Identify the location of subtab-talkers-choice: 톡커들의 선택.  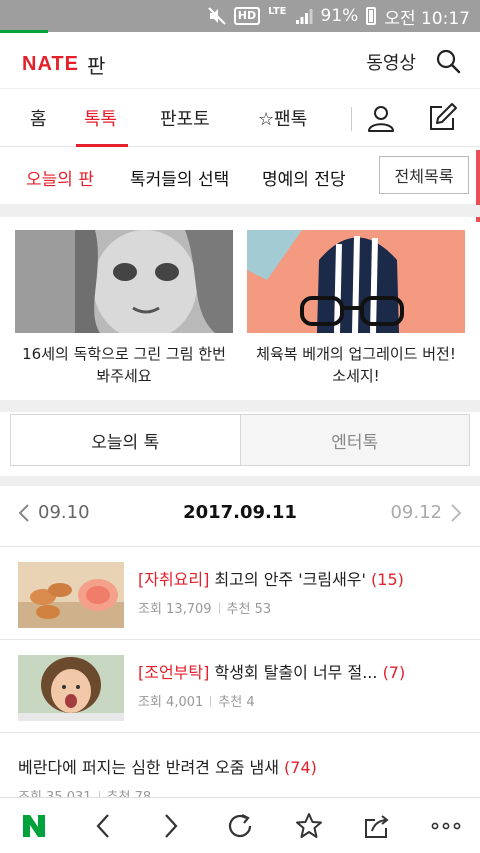
(179, 177).